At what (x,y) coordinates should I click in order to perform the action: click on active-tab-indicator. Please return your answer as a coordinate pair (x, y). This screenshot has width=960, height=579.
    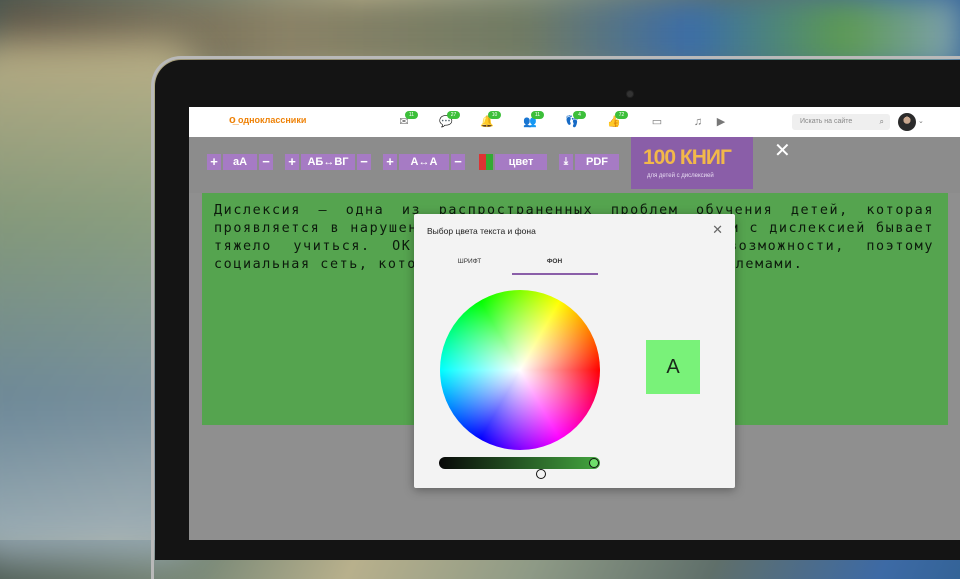
    Looking at the image, I should click on (555, 274).